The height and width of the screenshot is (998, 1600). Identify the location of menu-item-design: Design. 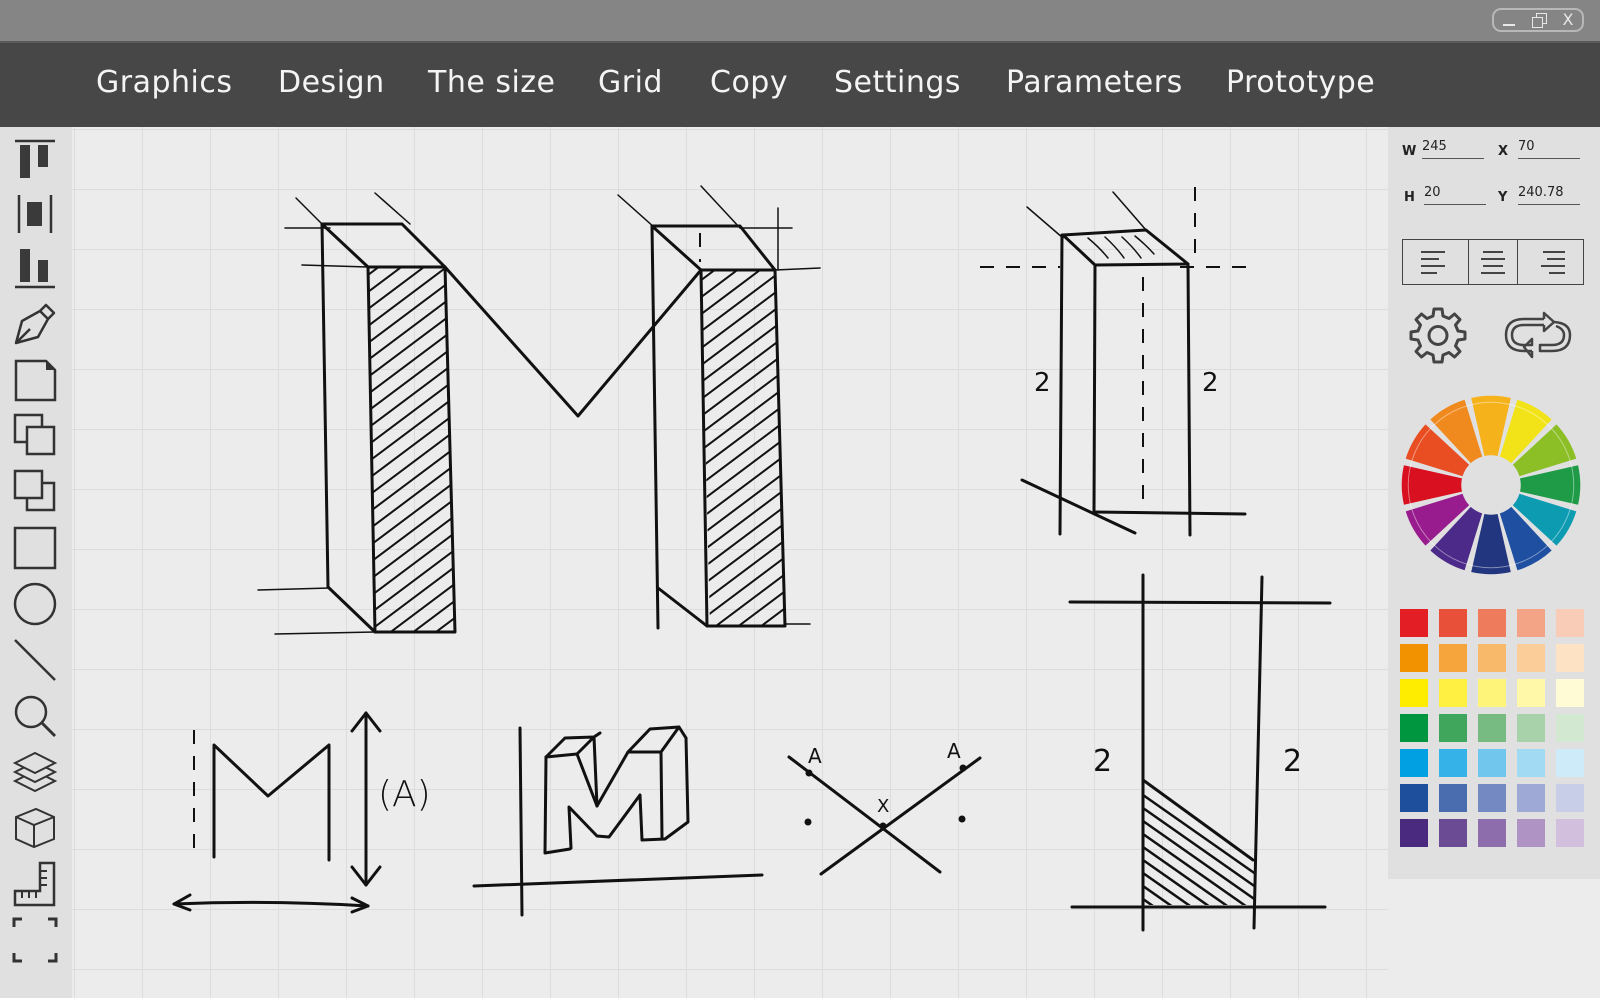
(331, 82).